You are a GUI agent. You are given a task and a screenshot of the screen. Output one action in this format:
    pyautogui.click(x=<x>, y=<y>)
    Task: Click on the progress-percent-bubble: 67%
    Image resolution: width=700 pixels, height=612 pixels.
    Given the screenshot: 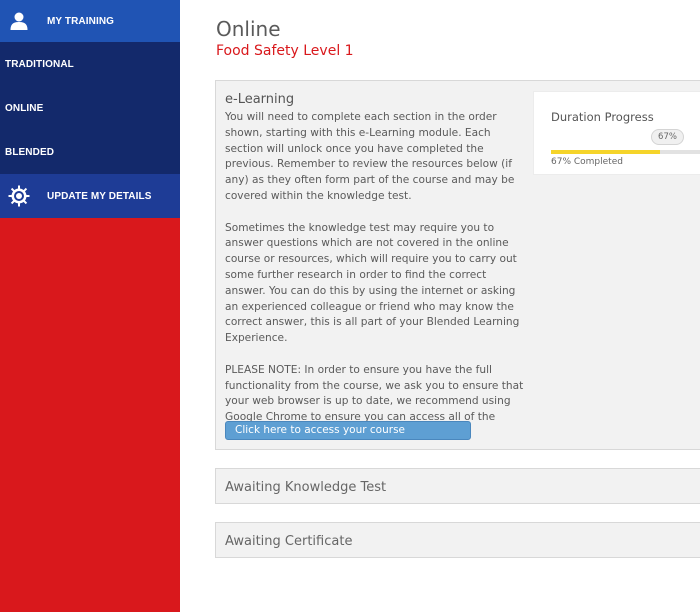 What is the action you would take?
    pyautogui.click(x=667, y=137)
    